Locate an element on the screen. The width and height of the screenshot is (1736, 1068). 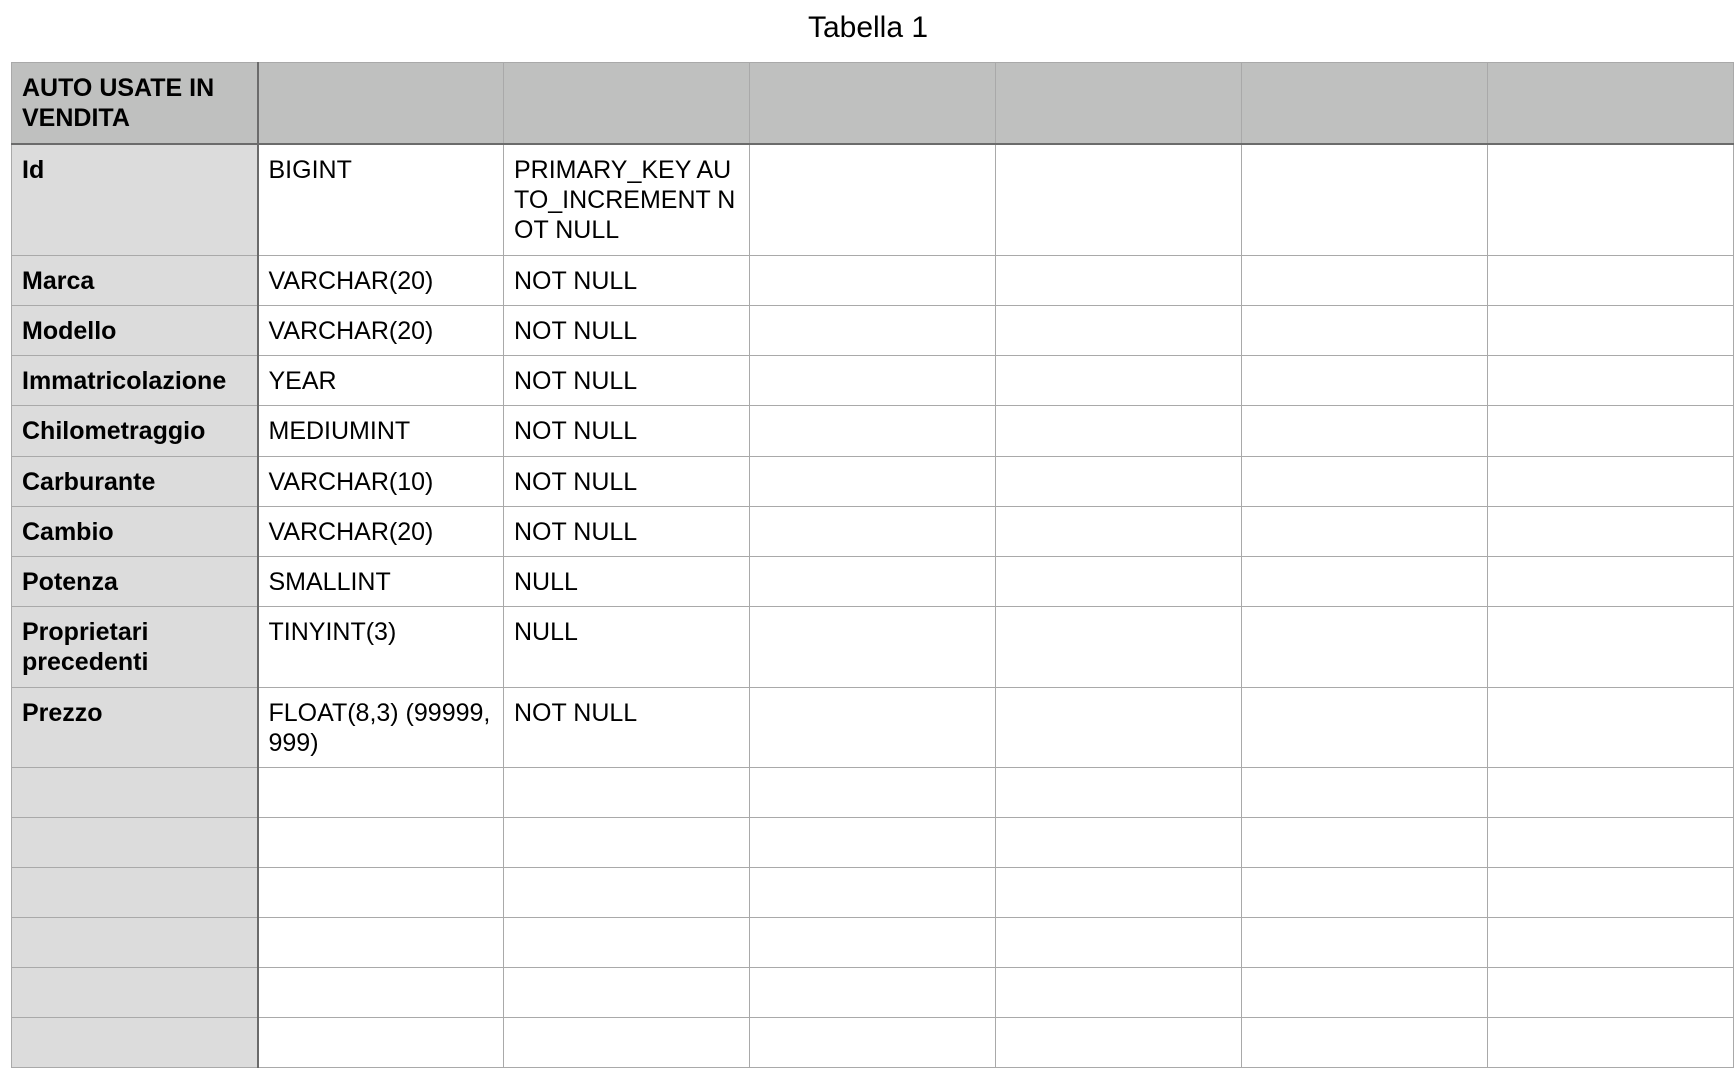
field-type-cell: MEDIUMINT is located at coordinates (380, 430).